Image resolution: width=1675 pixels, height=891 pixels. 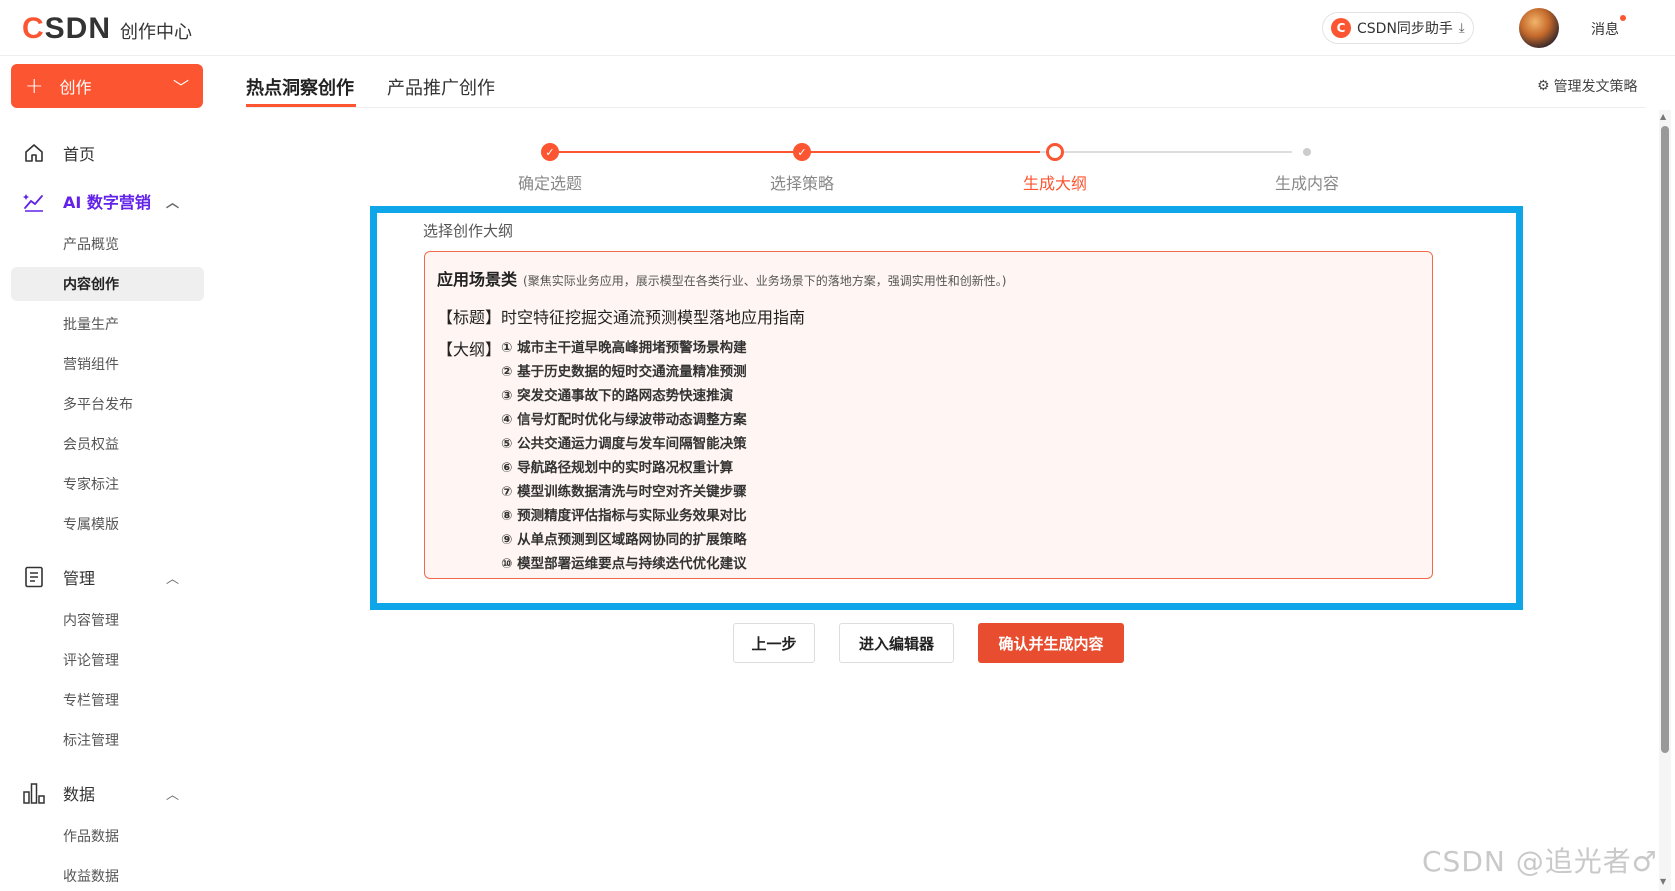 I want to click on step-label: 选择策略, so click(x=801, y=183).